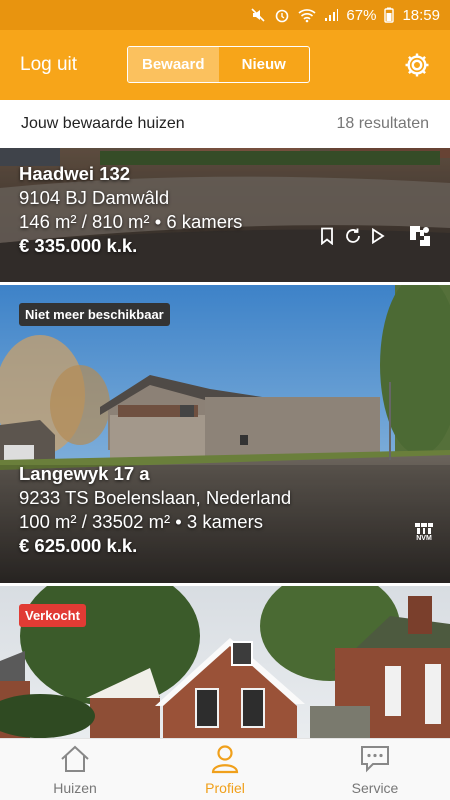 This screenshot has width=450, height=800. What do you see at coordinates (78, 545) in the screenshot?
I see `listing-price: € 625.000 k.k.` at bounding box center [78, 545].